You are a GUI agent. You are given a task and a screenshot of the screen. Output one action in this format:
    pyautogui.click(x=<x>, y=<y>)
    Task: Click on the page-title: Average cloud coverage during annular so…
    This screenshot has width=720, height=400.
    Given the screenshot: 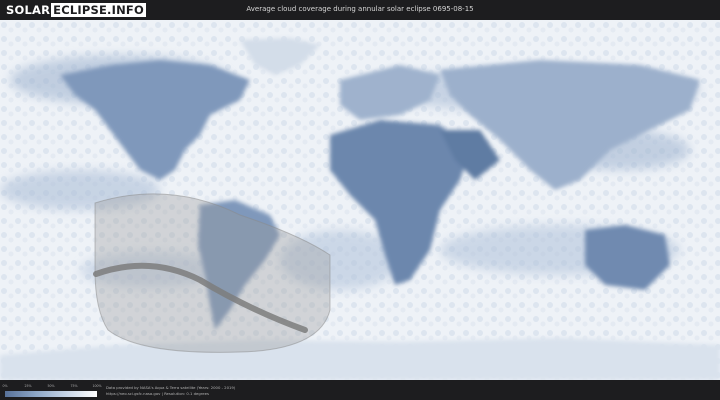 What is the action you would take?
    pyautogui.click(x=360, y=9)
    